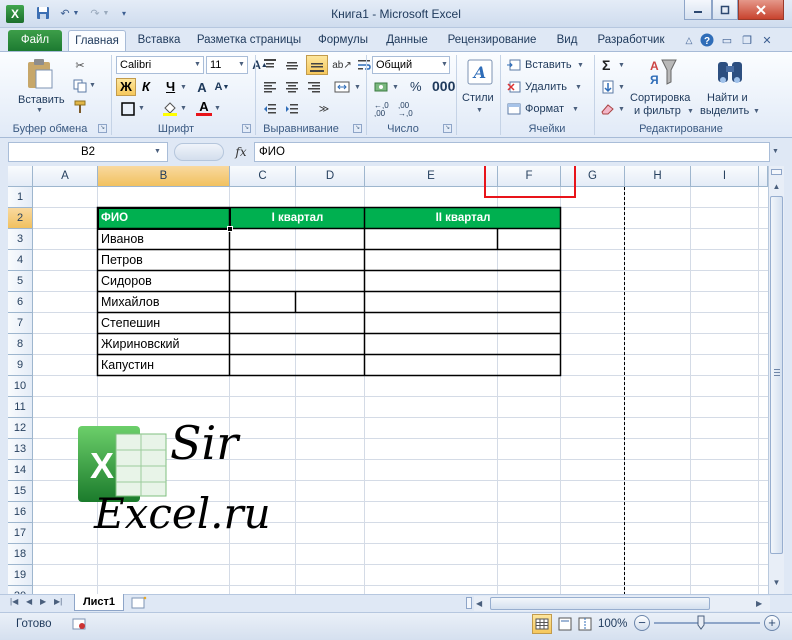 This screenshot has width=792, height=640. Describe the element at coordinates (544, 109) in the screenshot. I see `format-cells-button: Формат` at that location.